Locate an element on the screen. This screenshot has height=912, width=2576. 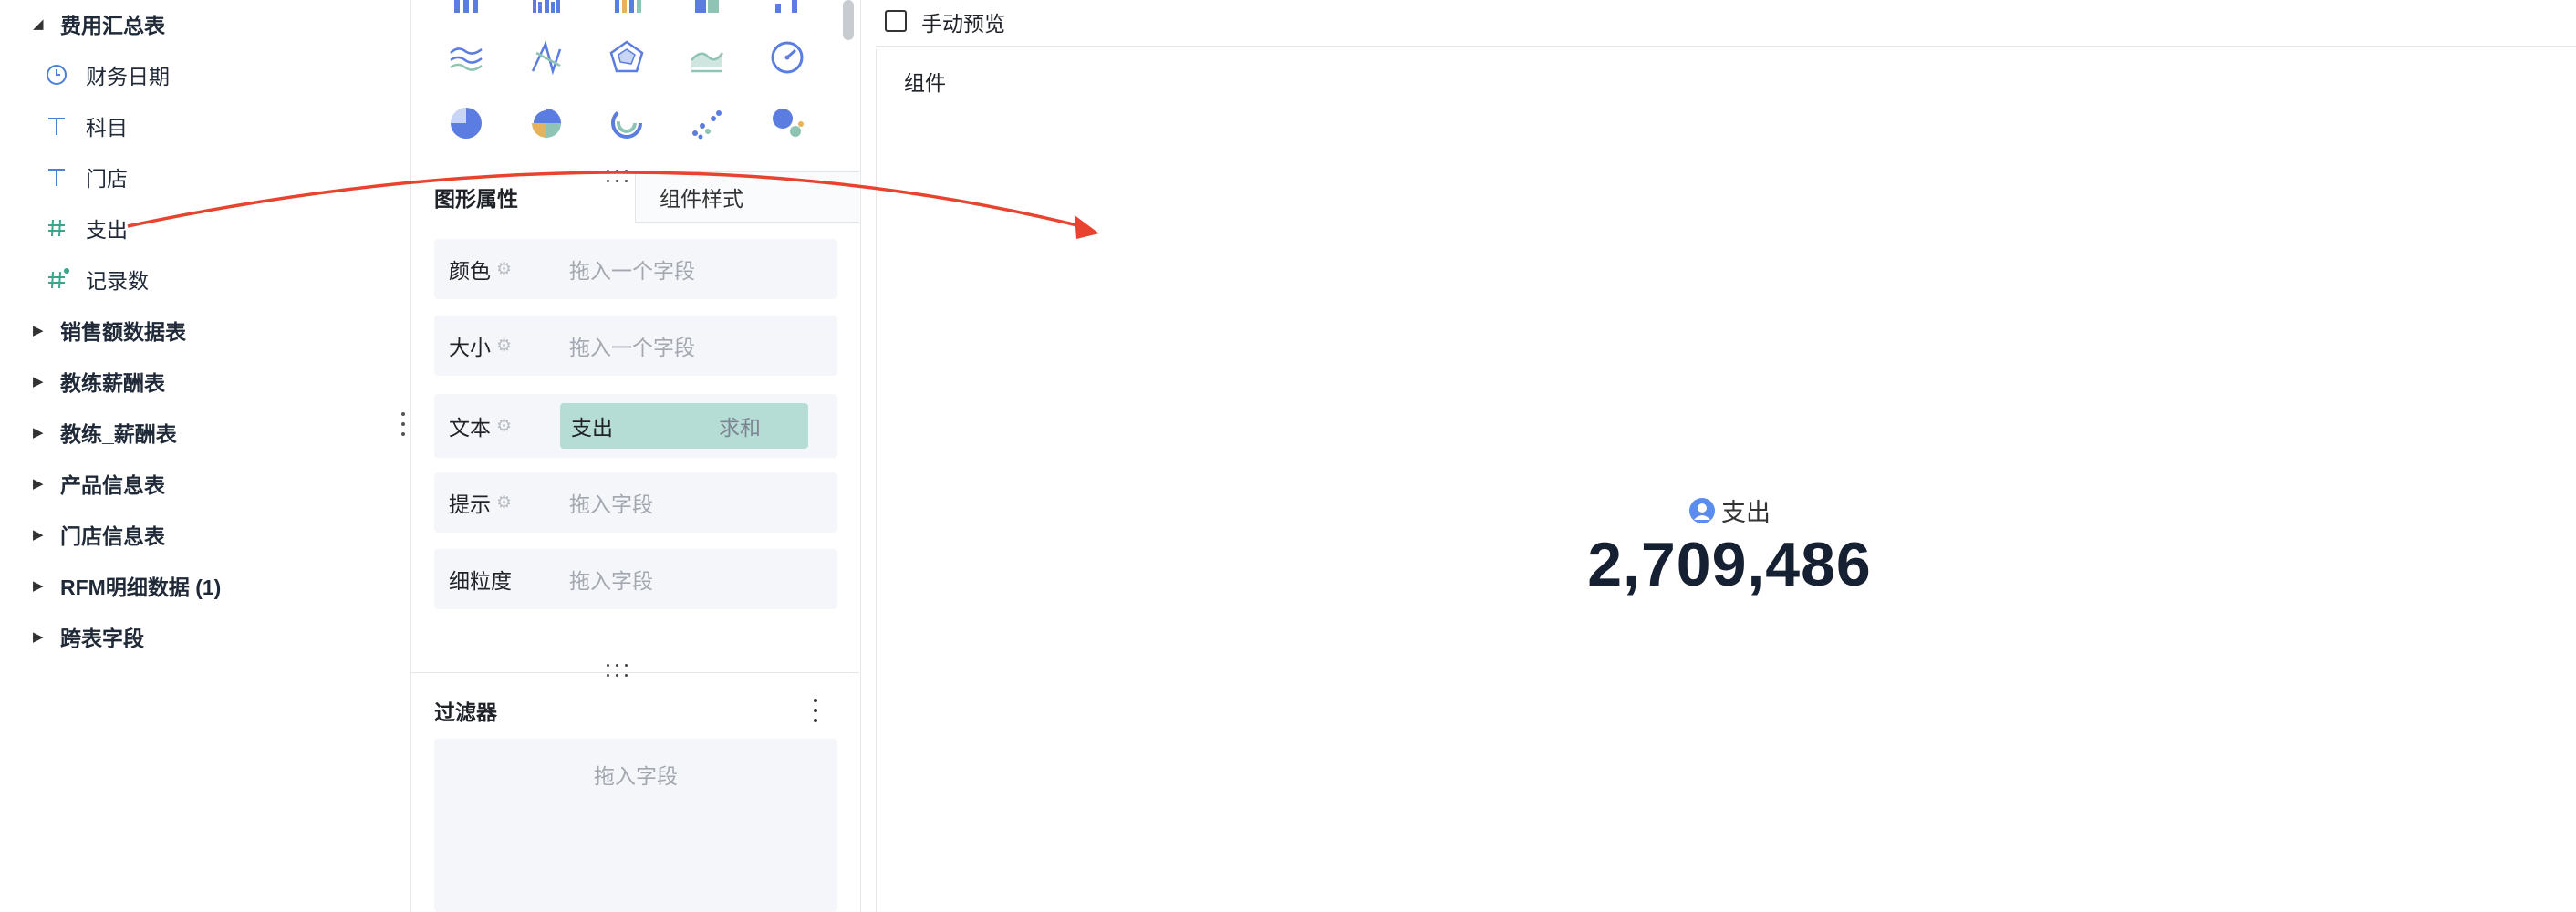
property-label: 文本 is located at coordinates (470, 428).